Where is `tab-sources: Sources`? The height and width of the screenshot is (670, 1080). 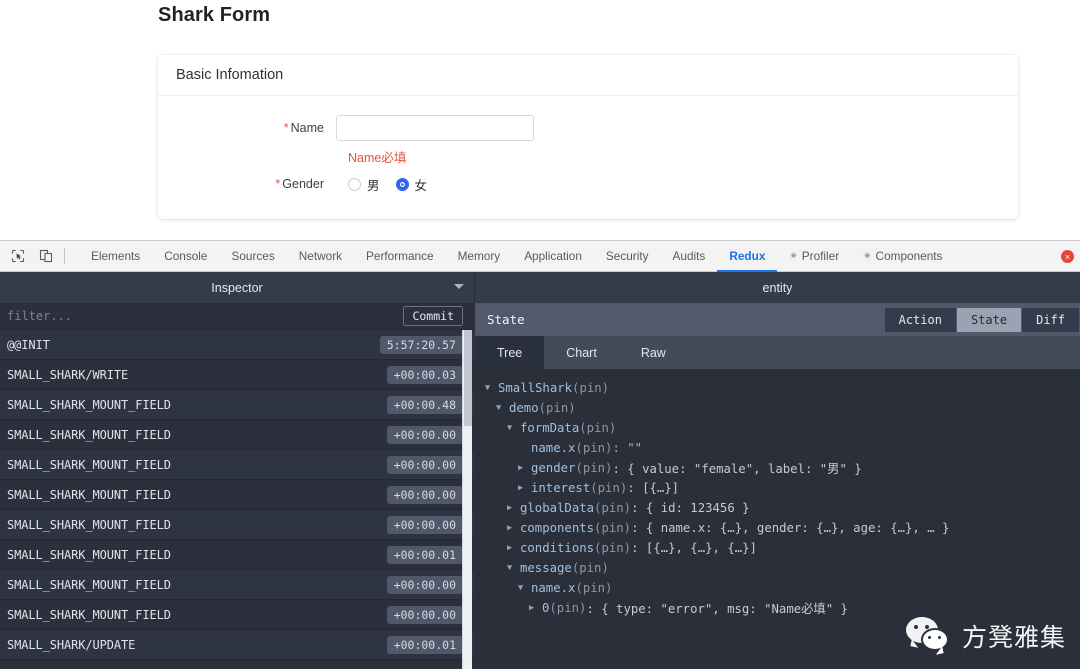
tab-sources: Sources is located at coordinates (252, 256).